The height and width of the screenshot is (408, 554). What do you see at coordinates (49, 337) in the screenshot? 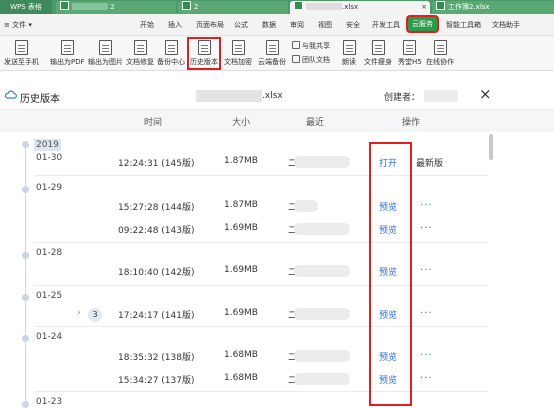
I see `date-label: 01-24` at bounding box center [49, 337].